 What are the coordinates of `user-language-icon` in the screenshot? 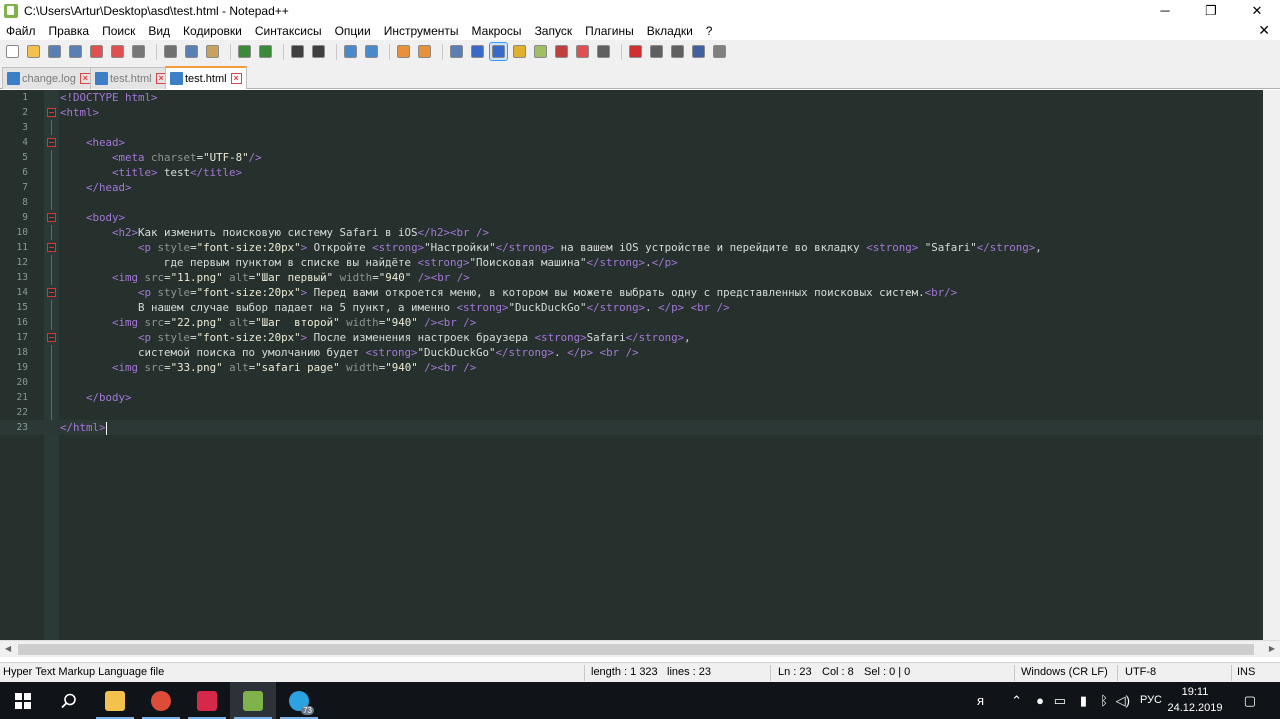 It's located at (519, 51).